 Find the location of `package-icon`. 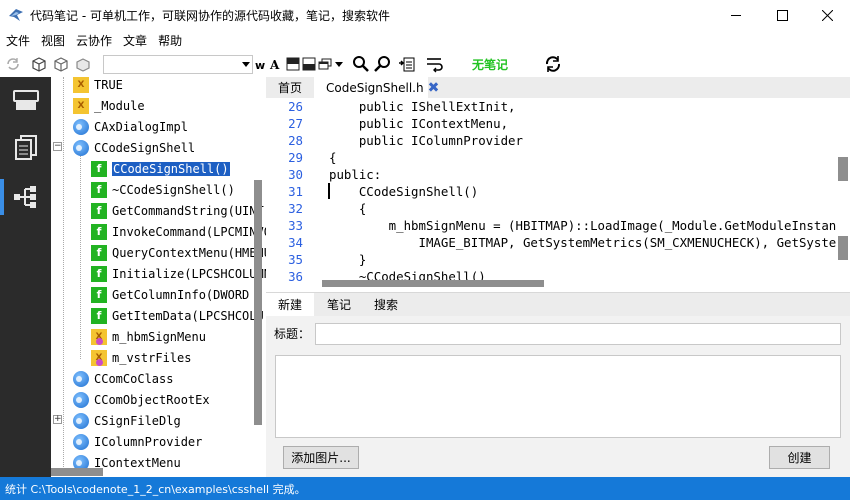

package-icon is located at coordinates (39, 64).